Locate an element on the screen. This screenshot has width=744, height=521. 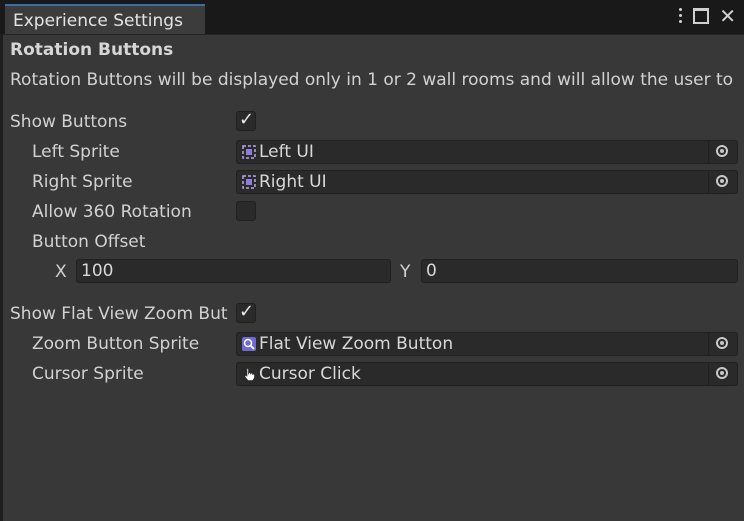
allow-360-checkbox is located at coordinates (246, 211).